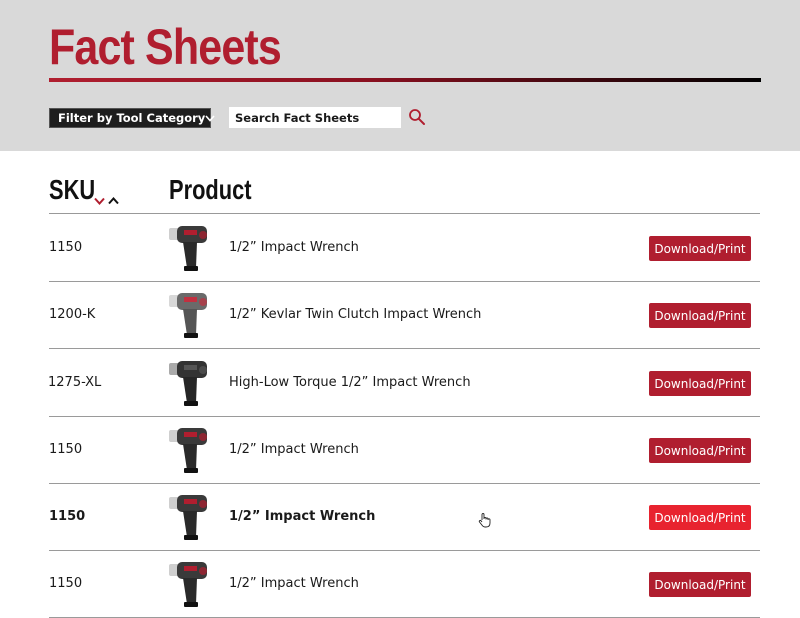  I want to click on product-name: 1/2” Kevlar Twin Clutch Impact Wrench, so click(355, 314).